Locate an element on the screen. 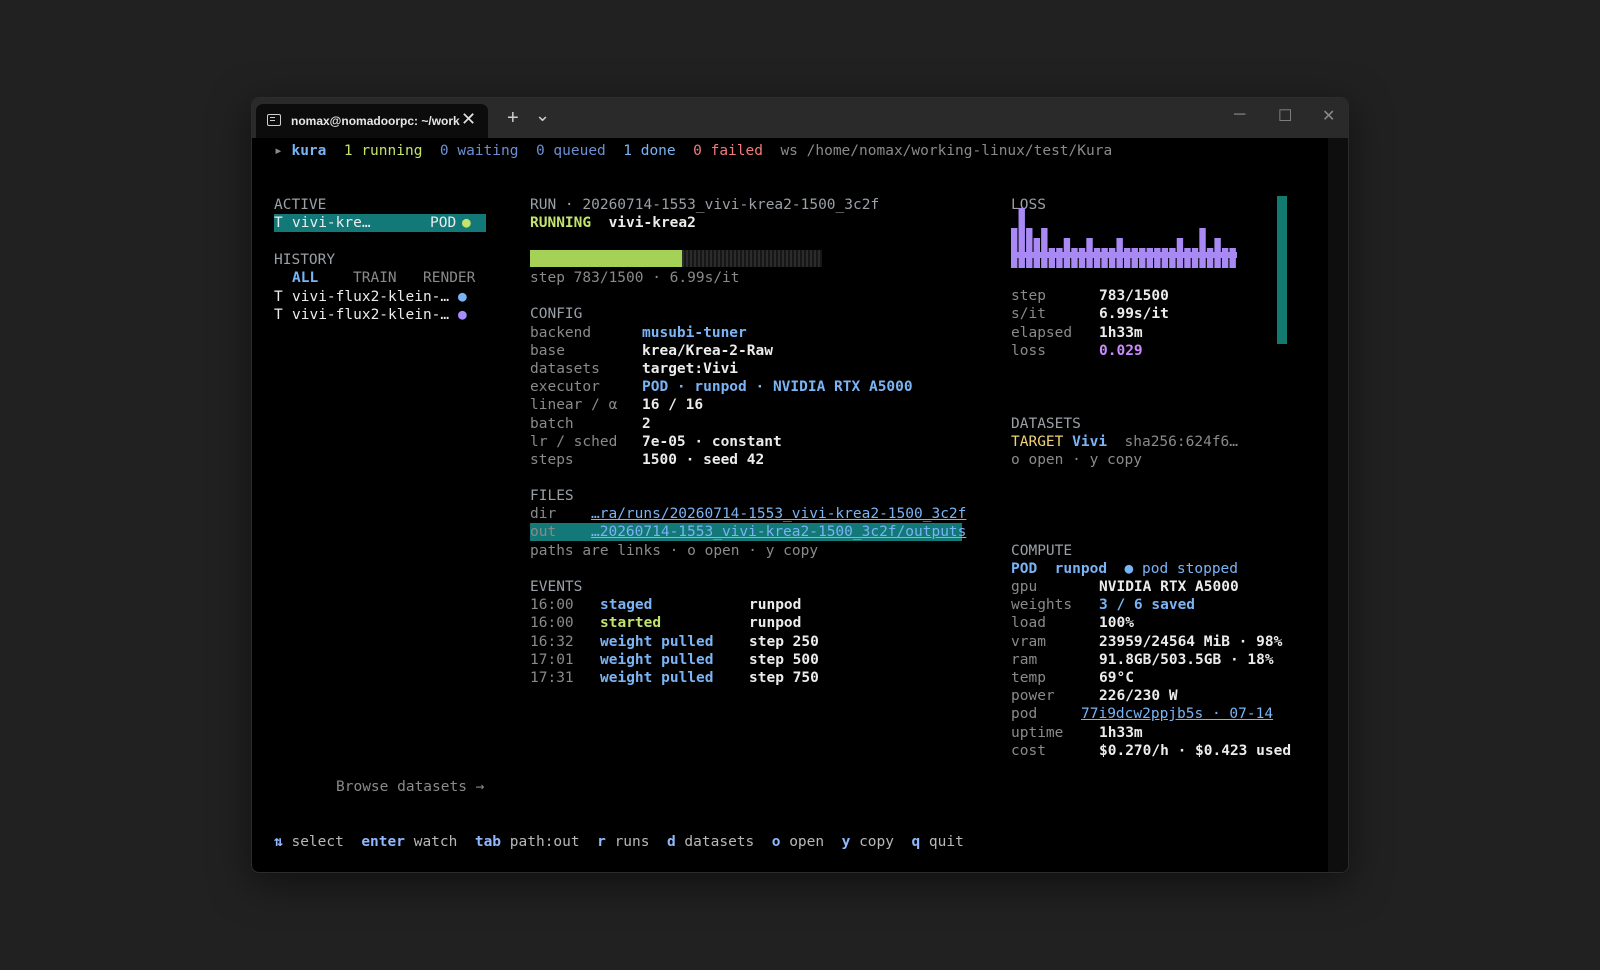  config-key: lr / sched is located at coordinates (574, 442).